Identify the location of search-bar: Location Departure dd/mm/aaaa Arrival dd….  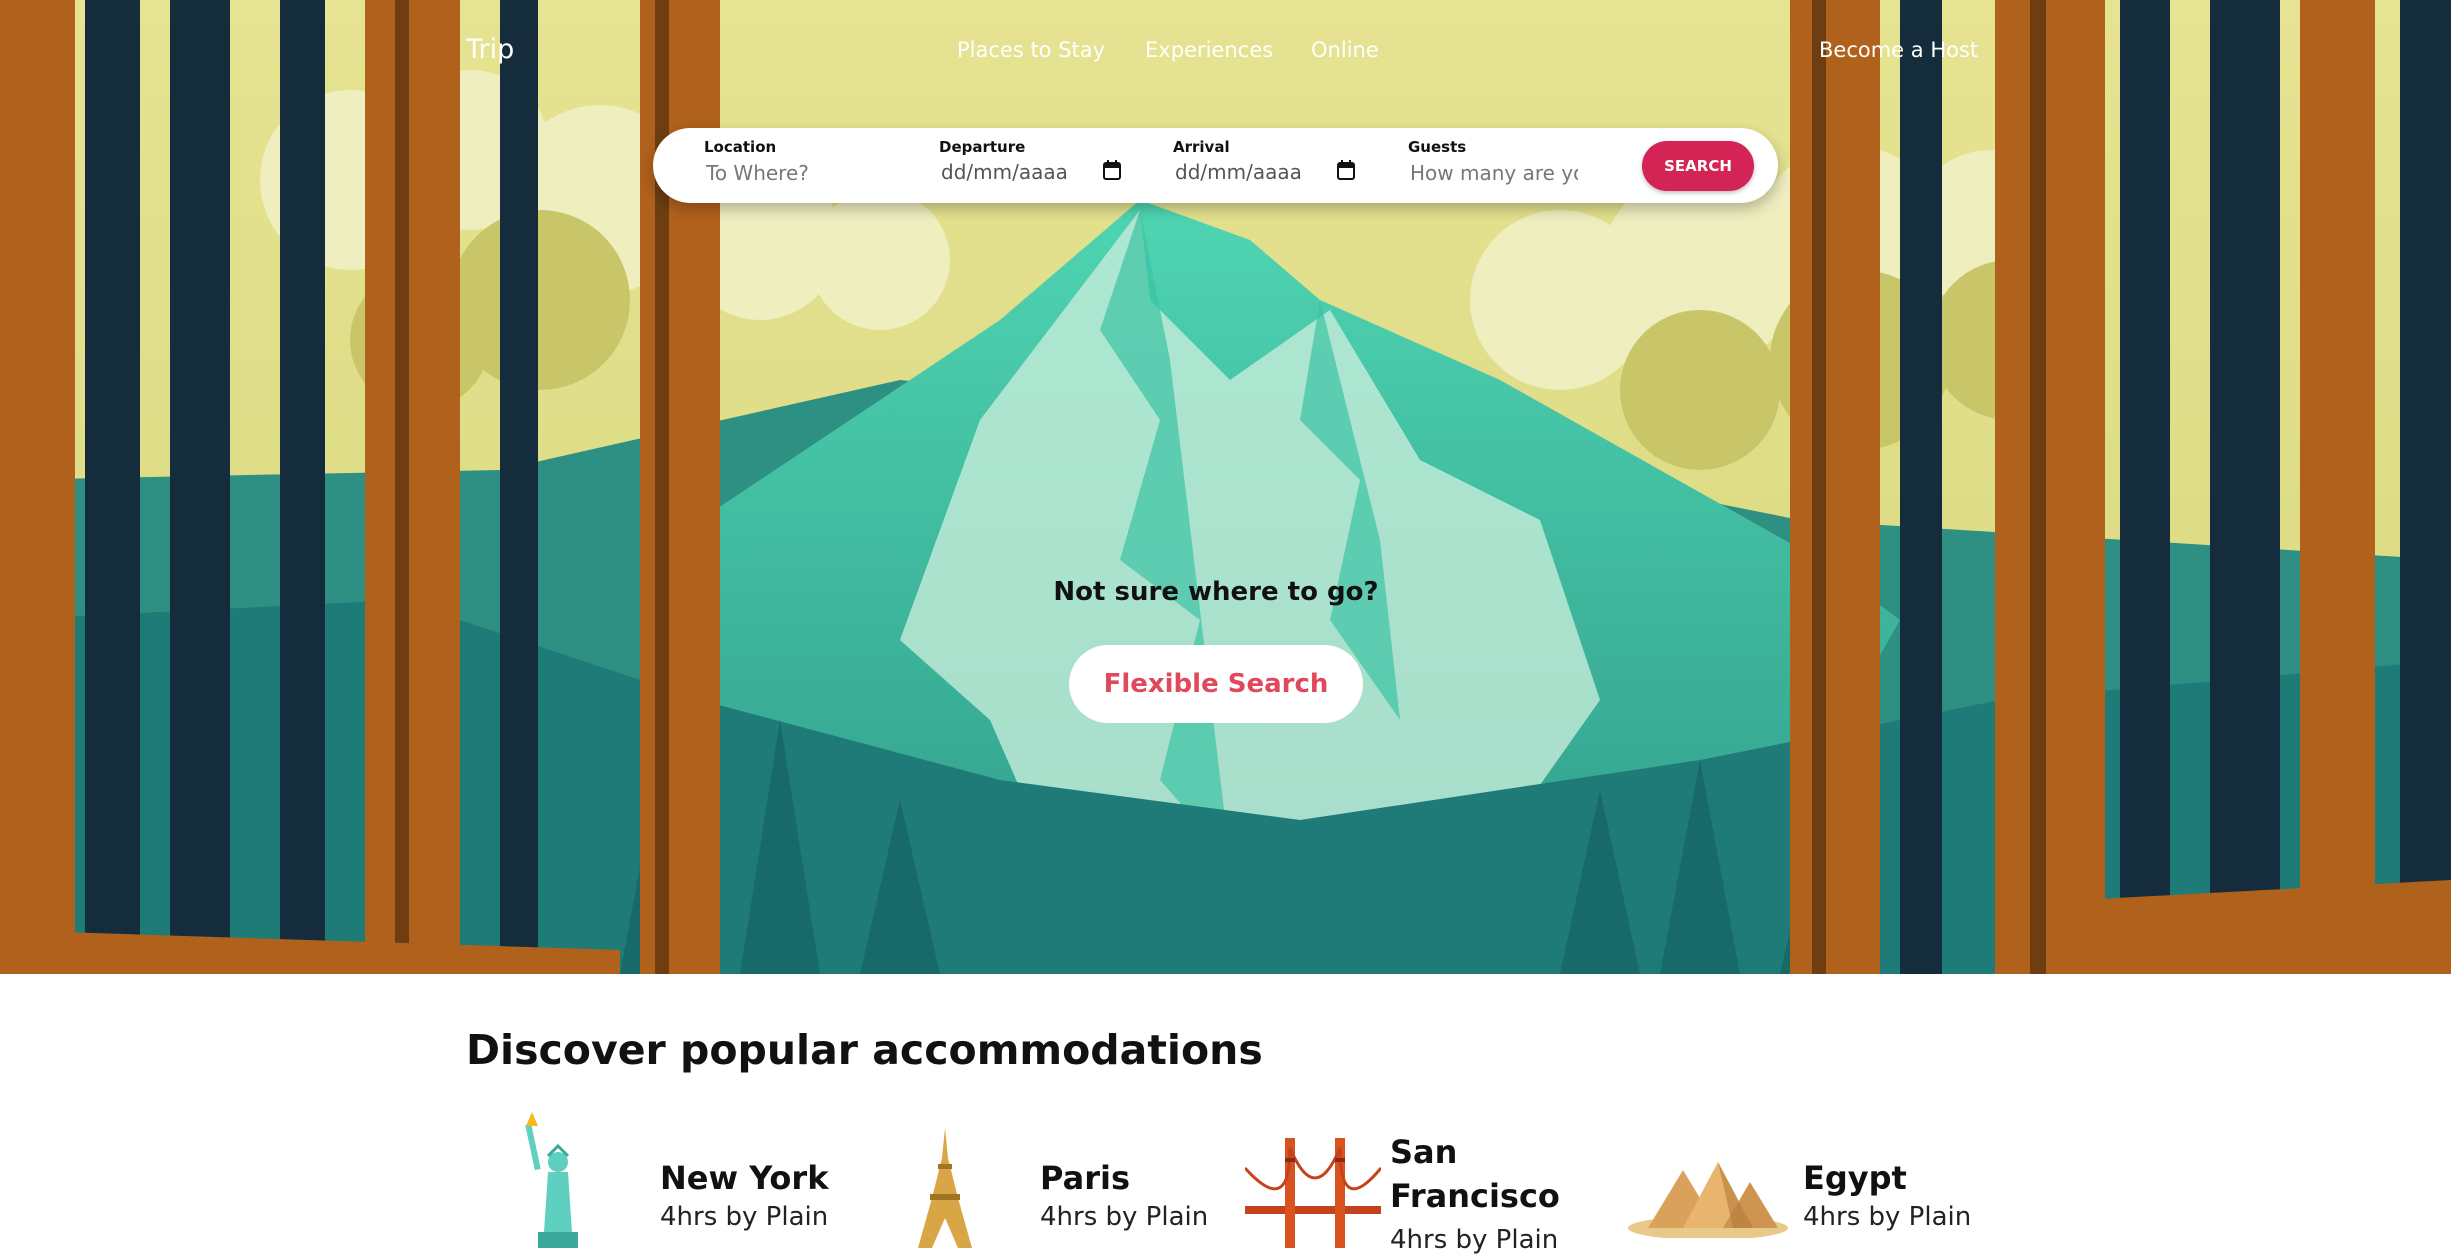
(1215, 165).